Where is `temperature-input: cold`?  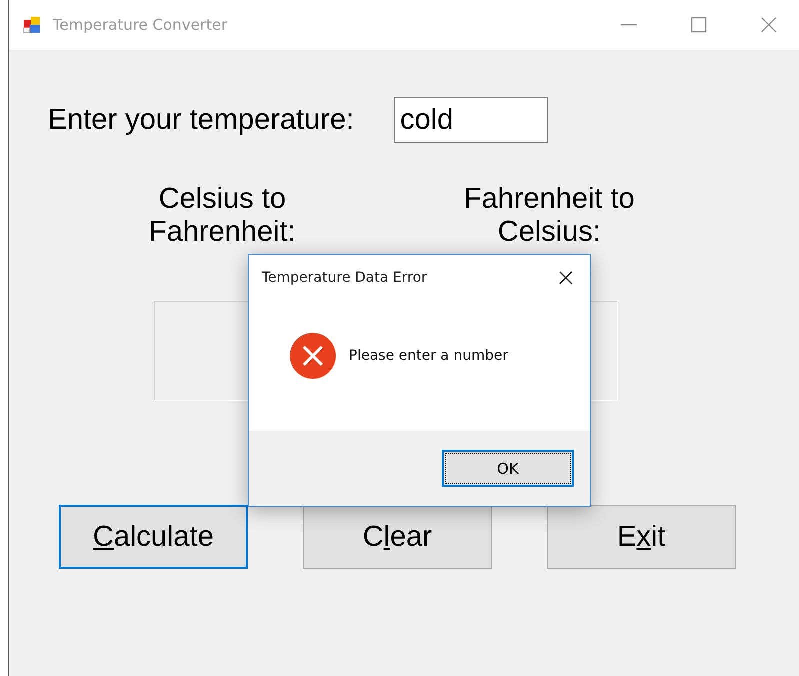
temperature-input: cold is located at coordinates (471, 120).